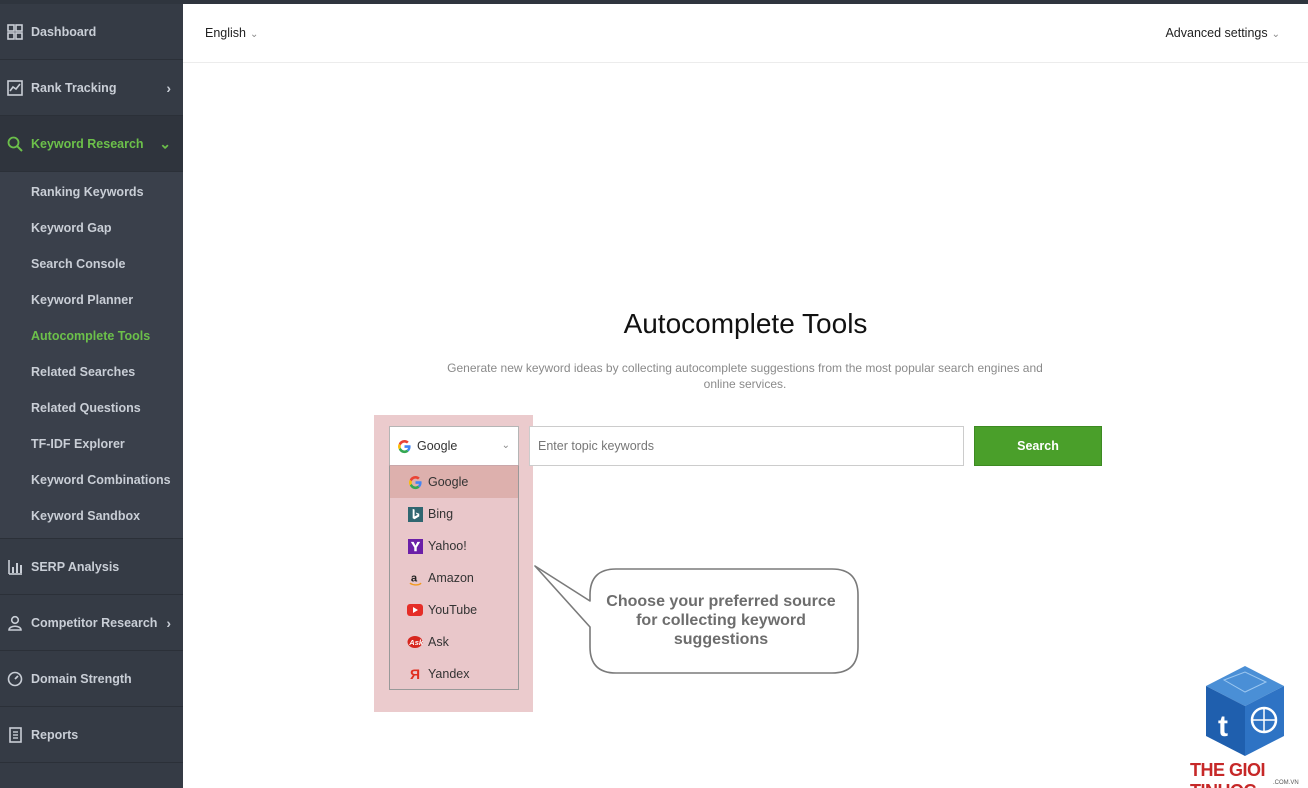  Describe the element at coordinates (448, 482) in the screenshot. I see `source-option-label: Google` at that location.